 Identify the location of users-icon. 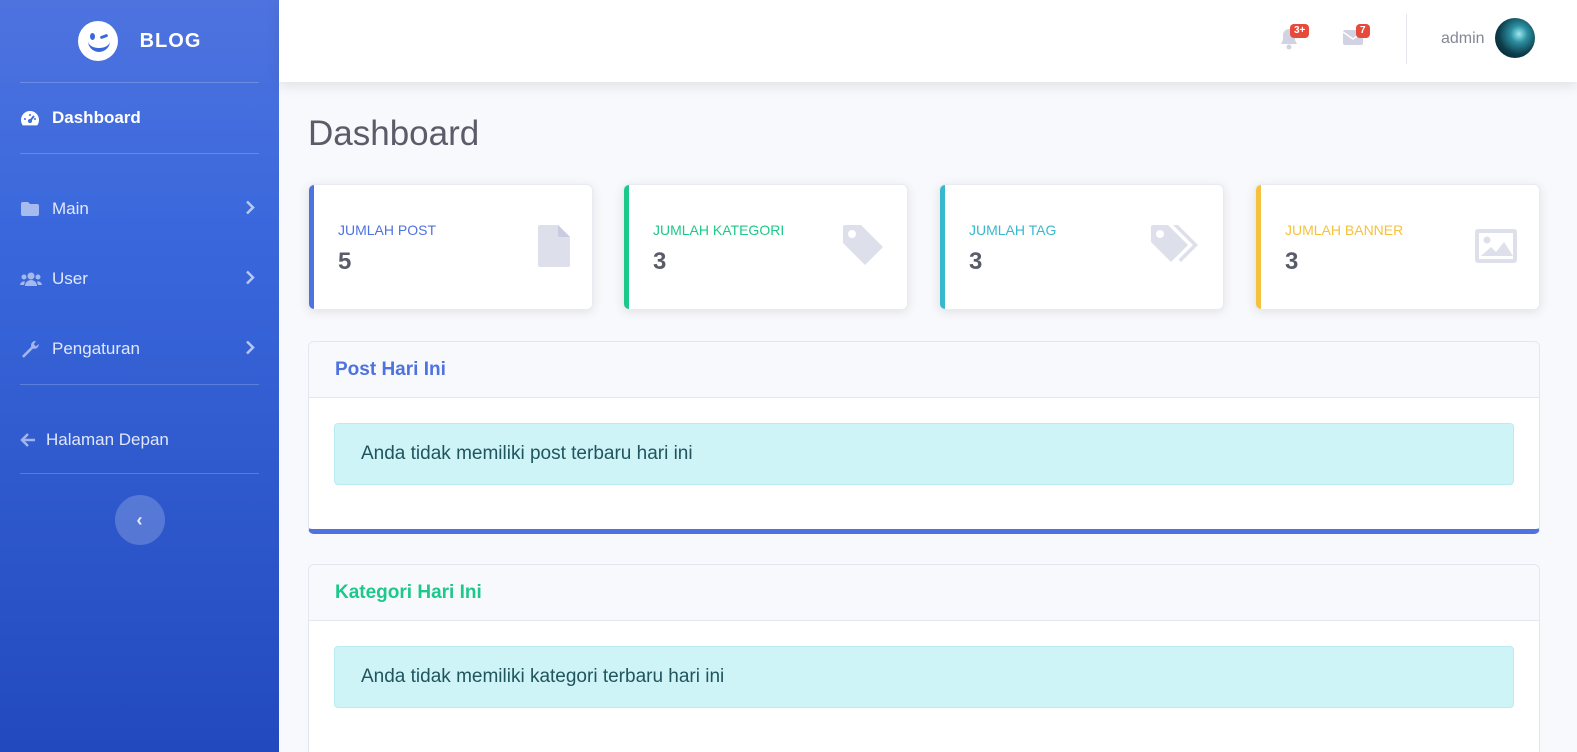
(31, 279).